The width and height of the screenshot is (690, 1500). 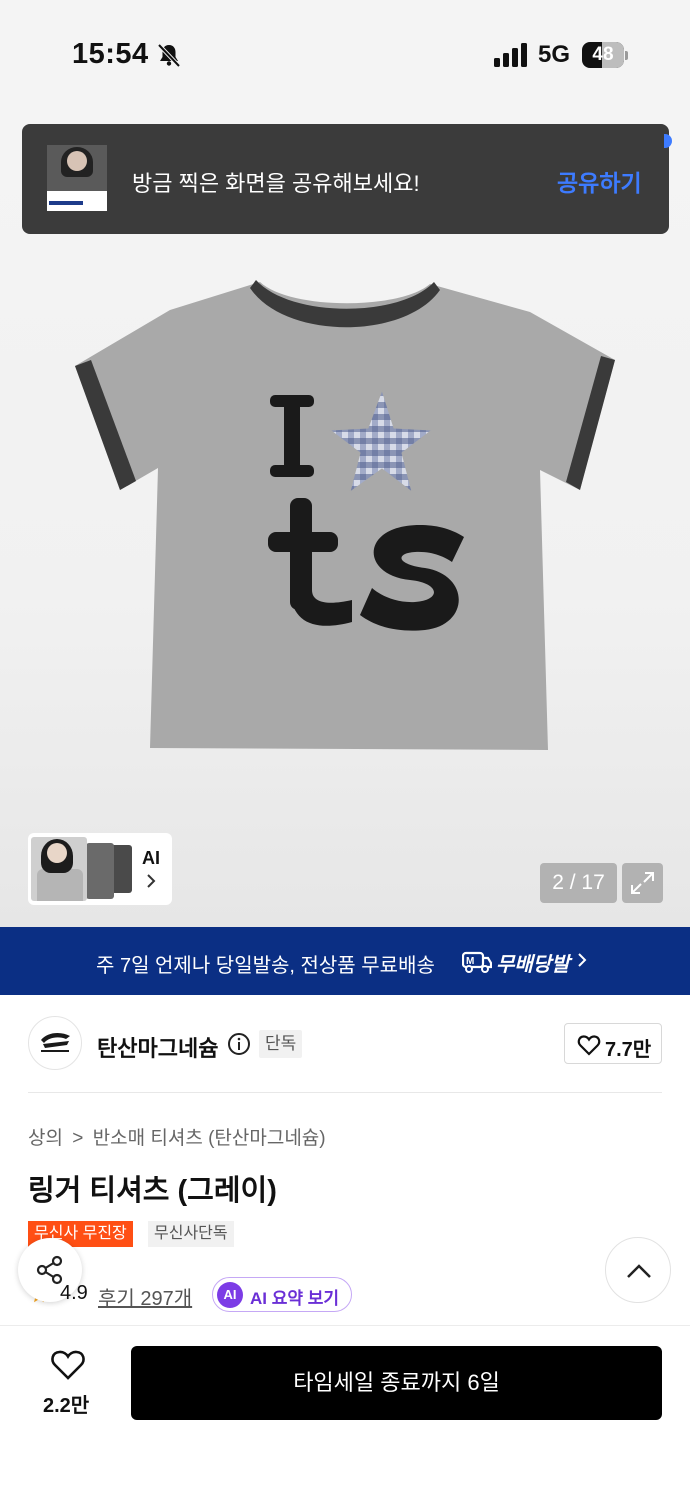 What do you see at coordinates (599, 181) in the screenshot?
I see `toast-share-button: 공유하기` at bounding box center [599, 181].